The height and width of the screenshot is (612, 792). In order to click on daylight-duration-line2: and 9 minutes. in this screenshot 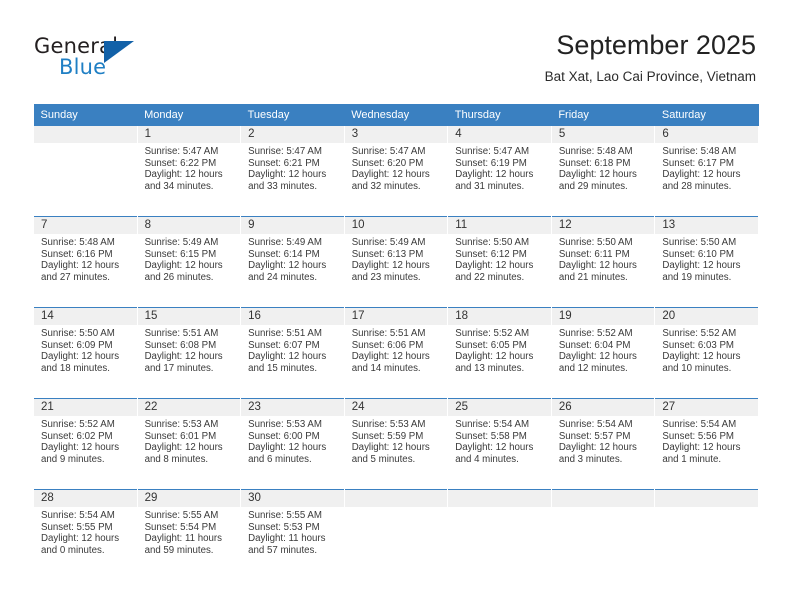, I will do `click(73, 459)`.